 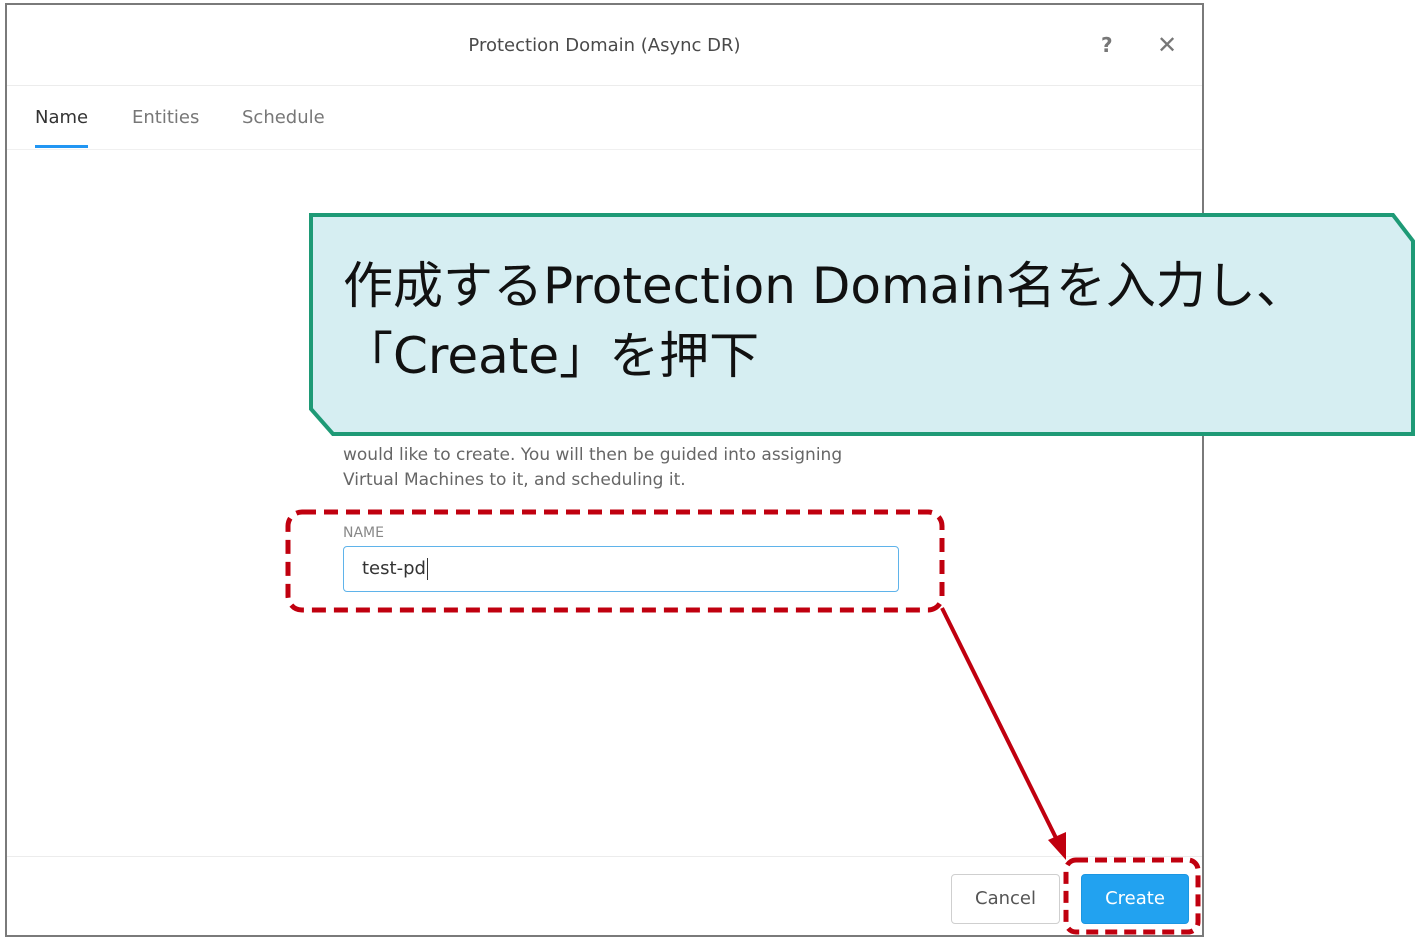 I want to click on tab-entities: Entities, so click(x=165, y=117).